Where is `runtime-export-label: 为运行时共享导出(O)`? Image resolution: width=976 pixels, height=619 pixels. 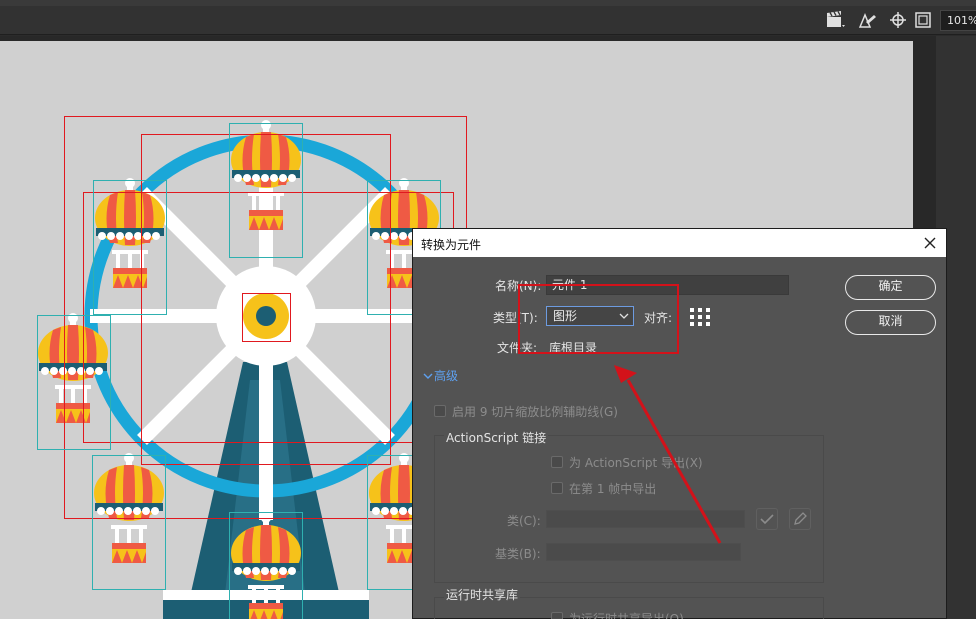
runtime-export-label: 为运行时共享导出(O) is located at coordinates (626, 615).